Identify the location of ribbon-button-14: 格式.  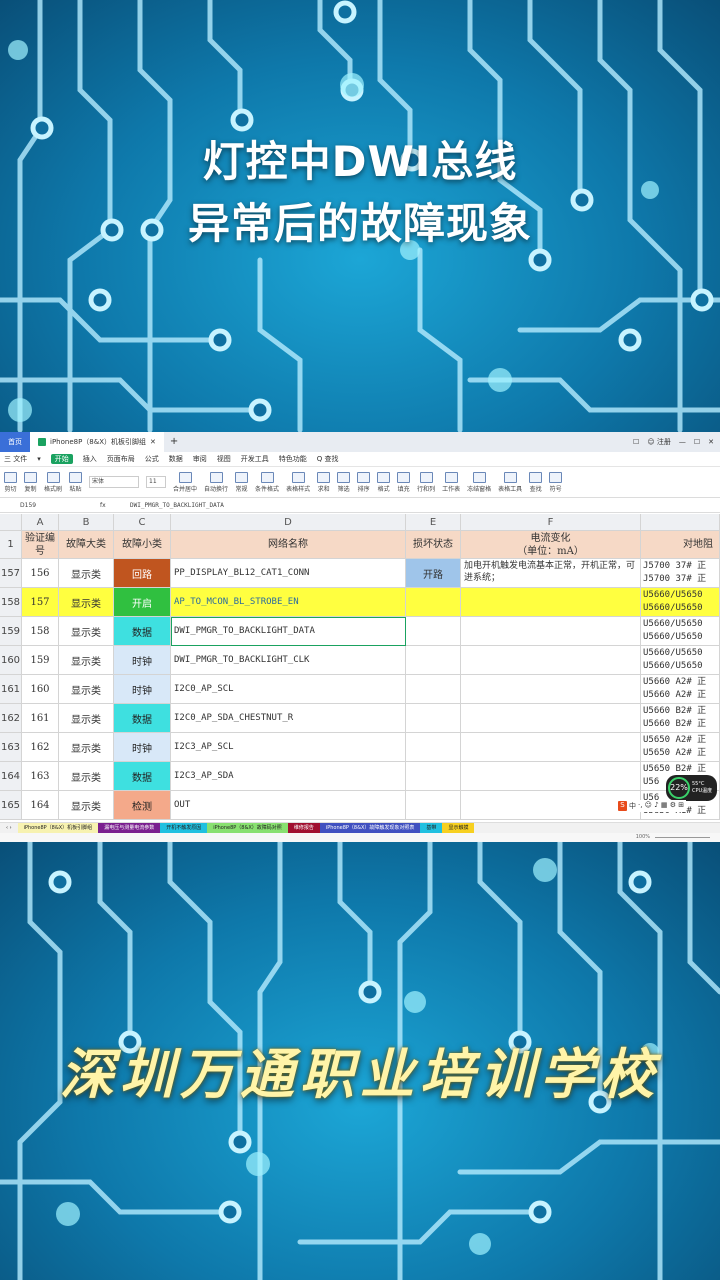
(384, 482).